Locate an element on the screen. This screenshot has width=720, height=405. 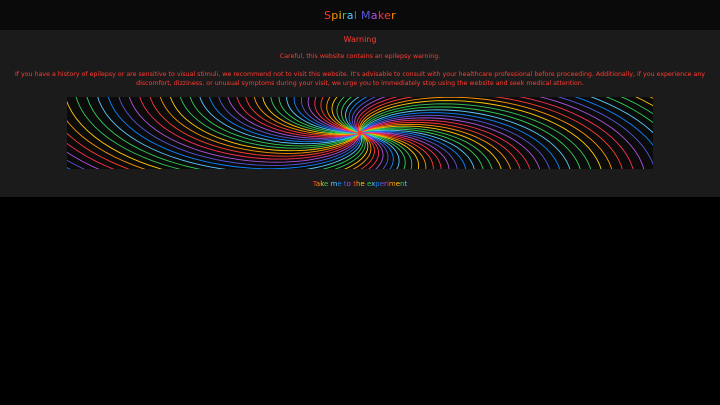
experiment-link: Take me to the experiment is located at coordinates (360, 184).